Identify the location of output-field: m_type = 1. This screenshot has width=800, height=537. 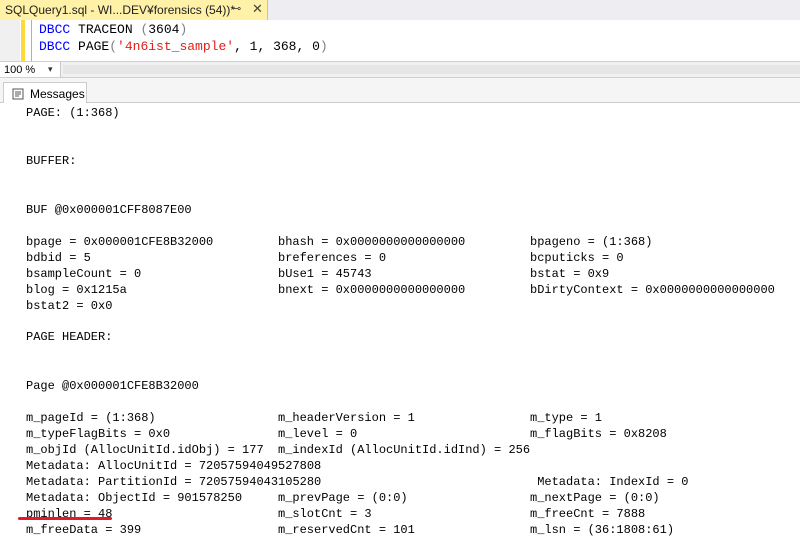
(566, 418).